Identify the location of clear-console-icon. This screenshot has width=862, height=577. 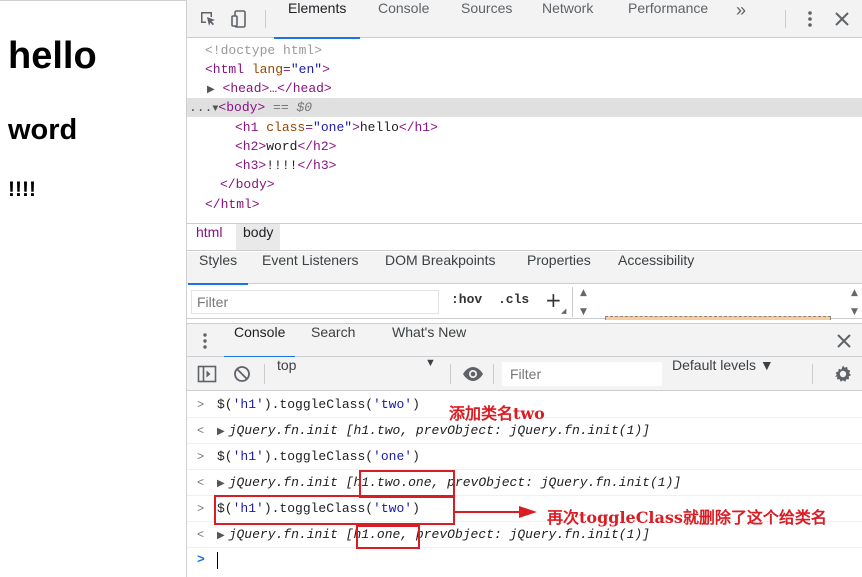
(242, 374).